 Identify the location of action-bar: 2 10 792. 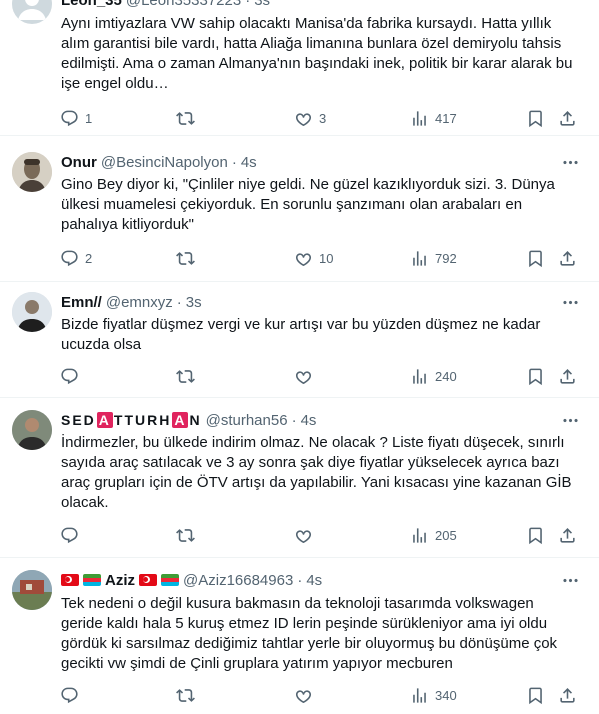
(320, 258).